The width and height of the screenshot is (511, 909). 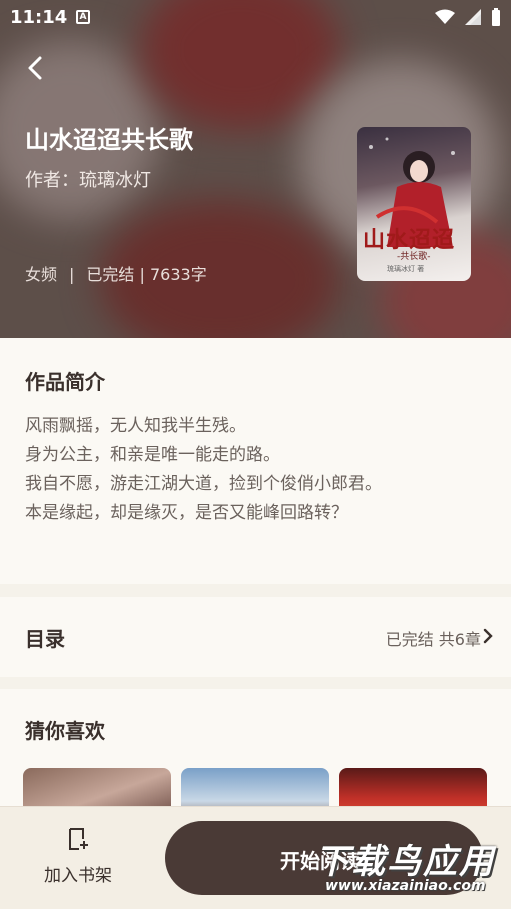 What do you see at coordinates (255, 637) in the screenshot?
I see `toc-row: 目录 已完结 共6章` at bounding box center [255, 637].